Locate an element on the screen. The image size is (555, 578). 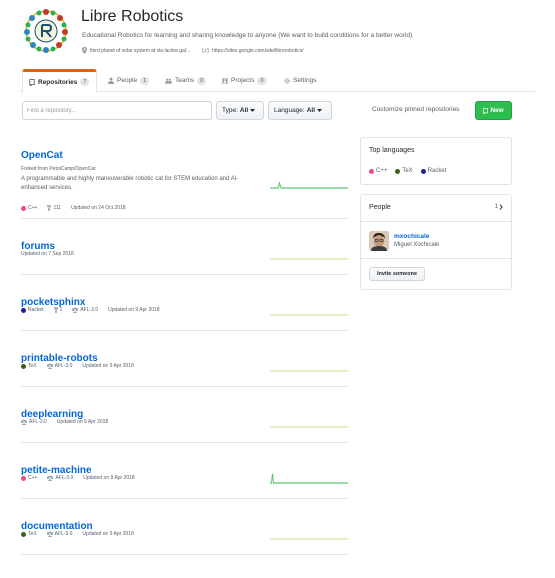
top-language-item: TeX is located at coordinates (404, 171).